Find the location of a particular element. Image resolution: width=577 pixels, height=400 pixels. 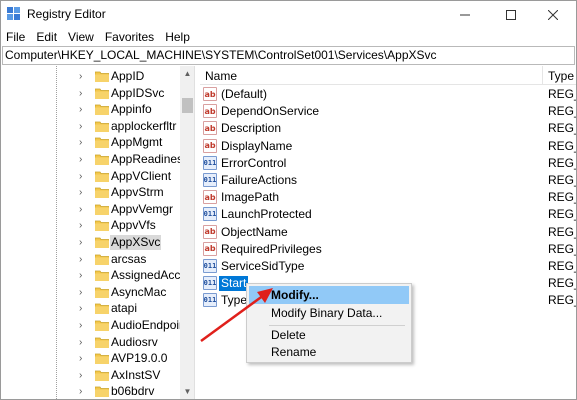

tree-item: › AxInstSV is located at coordinates (91, 375).